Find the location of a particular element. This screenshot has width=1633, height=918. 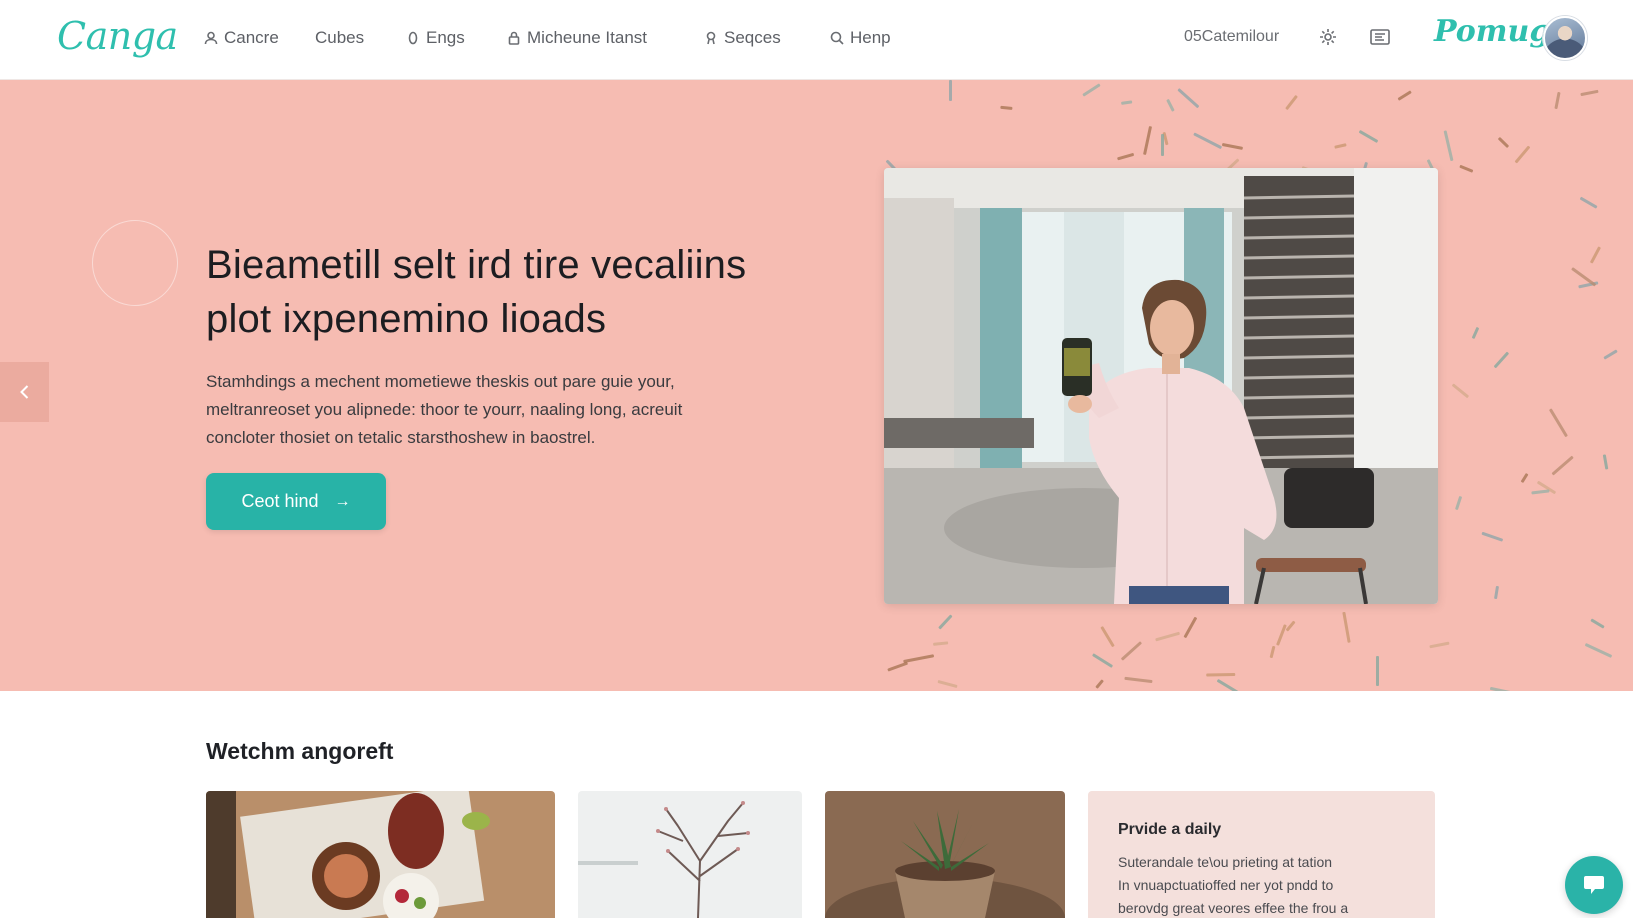

list-button is located at coordinates (1380, 37).